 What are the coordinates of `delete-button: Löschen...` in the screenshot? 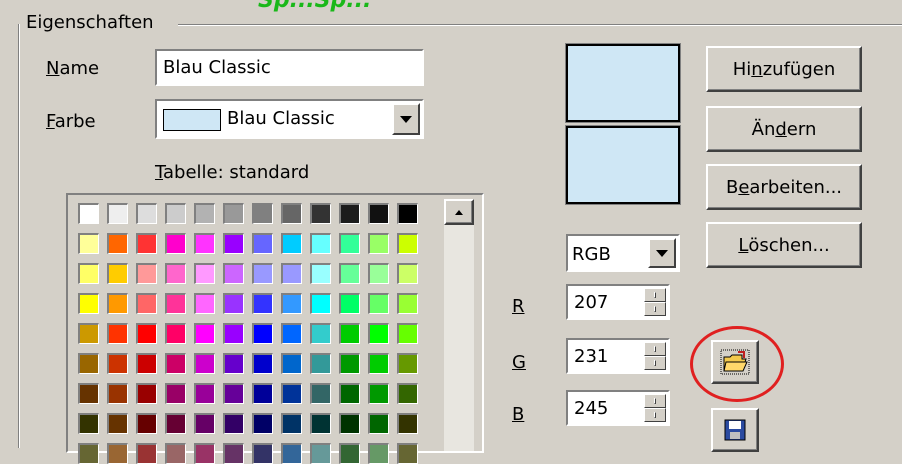 It's located at (784, 245).